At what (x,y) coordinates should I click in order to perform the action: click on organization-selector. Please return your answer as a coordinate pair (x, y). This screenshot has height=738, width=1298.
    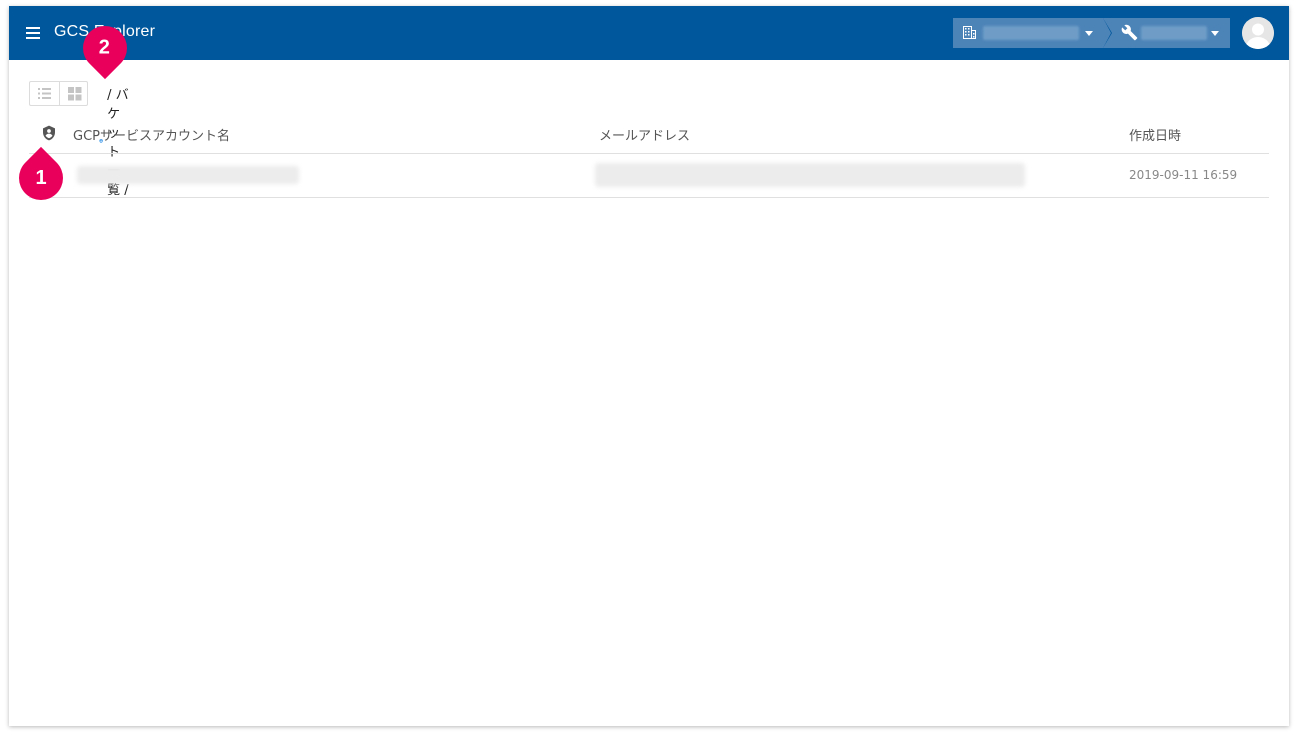
    Looking at the image, I should click on (1032, 33).